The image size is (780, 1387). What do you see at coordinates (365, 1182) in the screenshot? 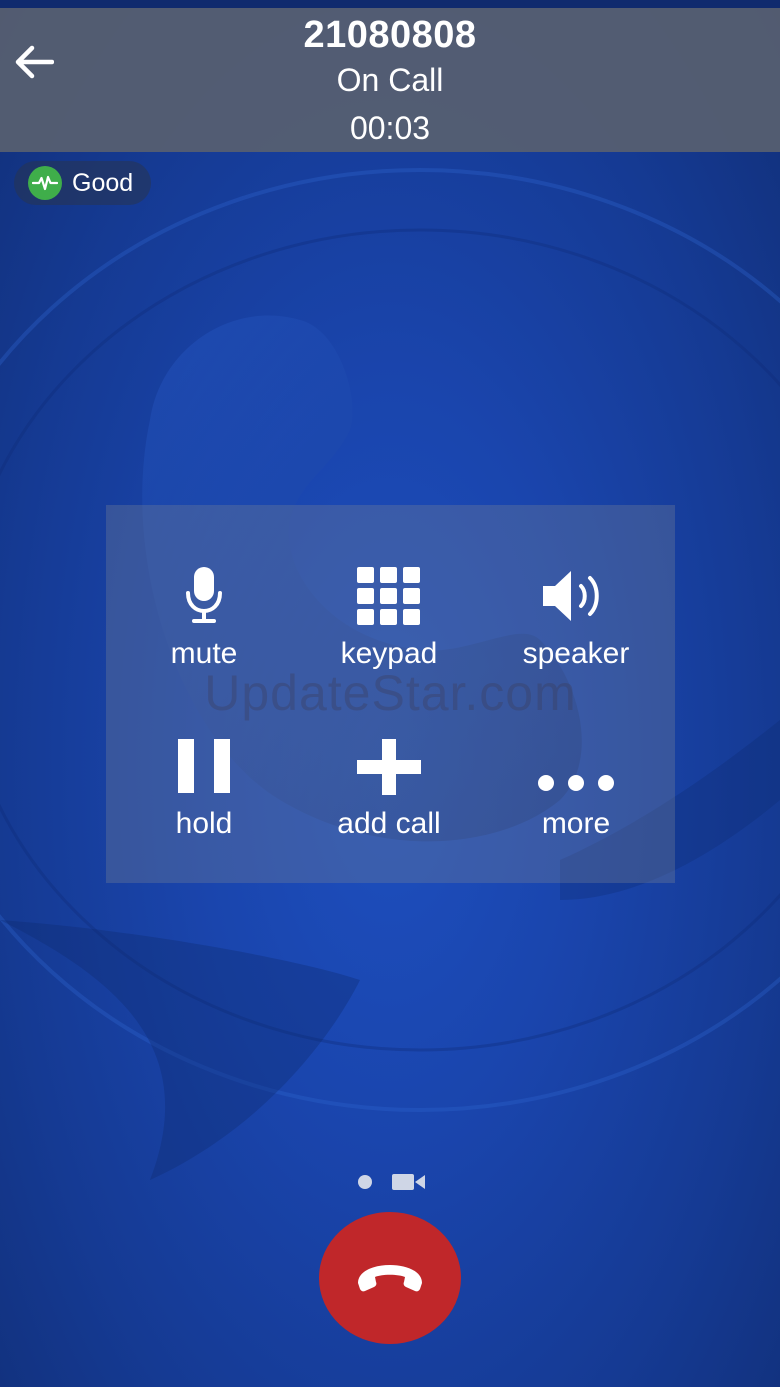
I see `dot-icon` at bounding box center [365, 1182].